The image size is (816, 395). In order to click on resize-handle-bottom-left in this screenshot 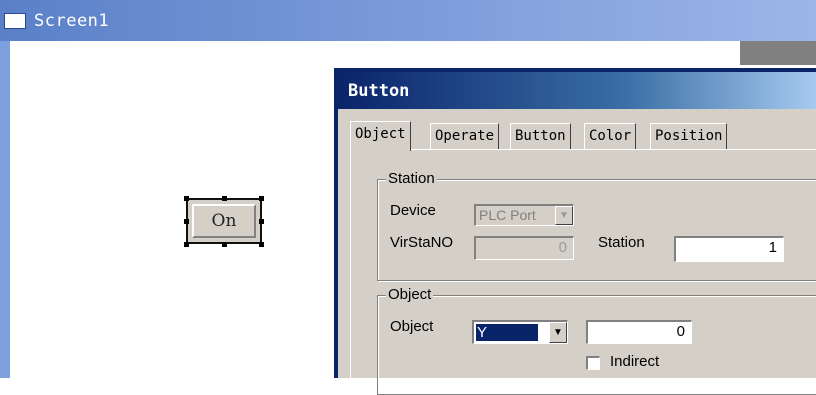, I will do `click(186, 244)`.